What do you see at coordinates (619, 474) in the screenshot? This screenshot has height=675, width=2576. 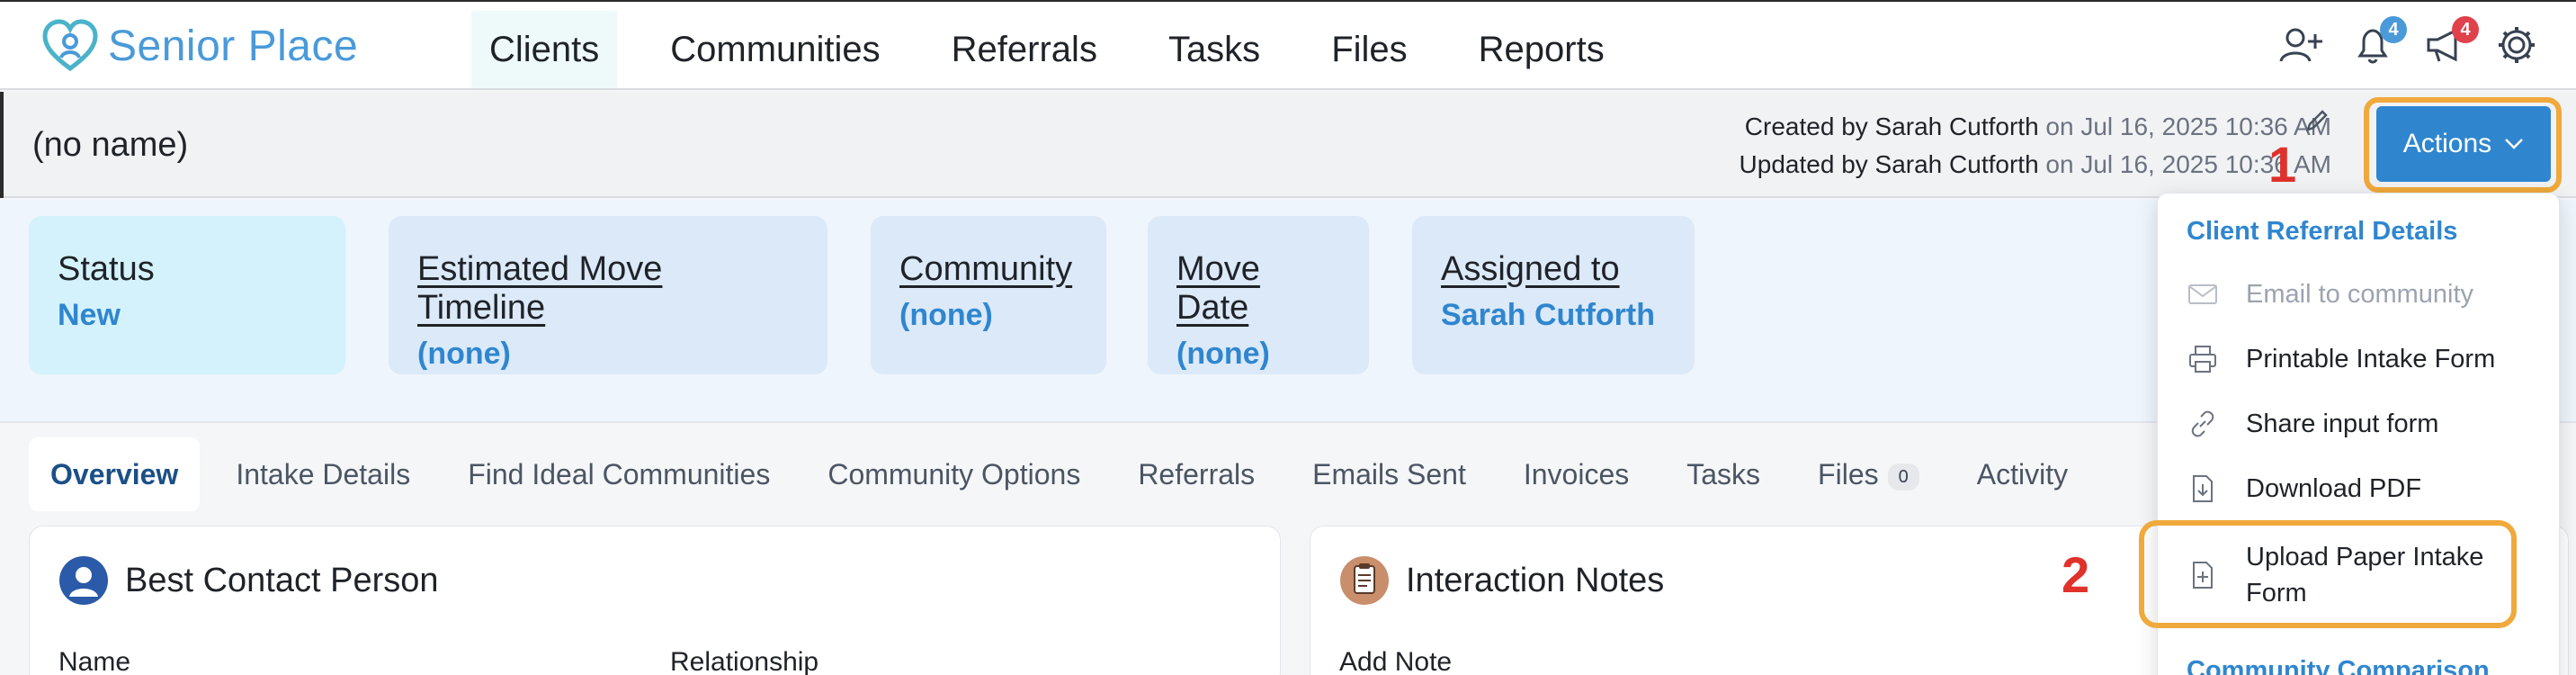 I see `tab-find-ideal-communities: Find Ideal Communities` at bounding box center [619, 474].